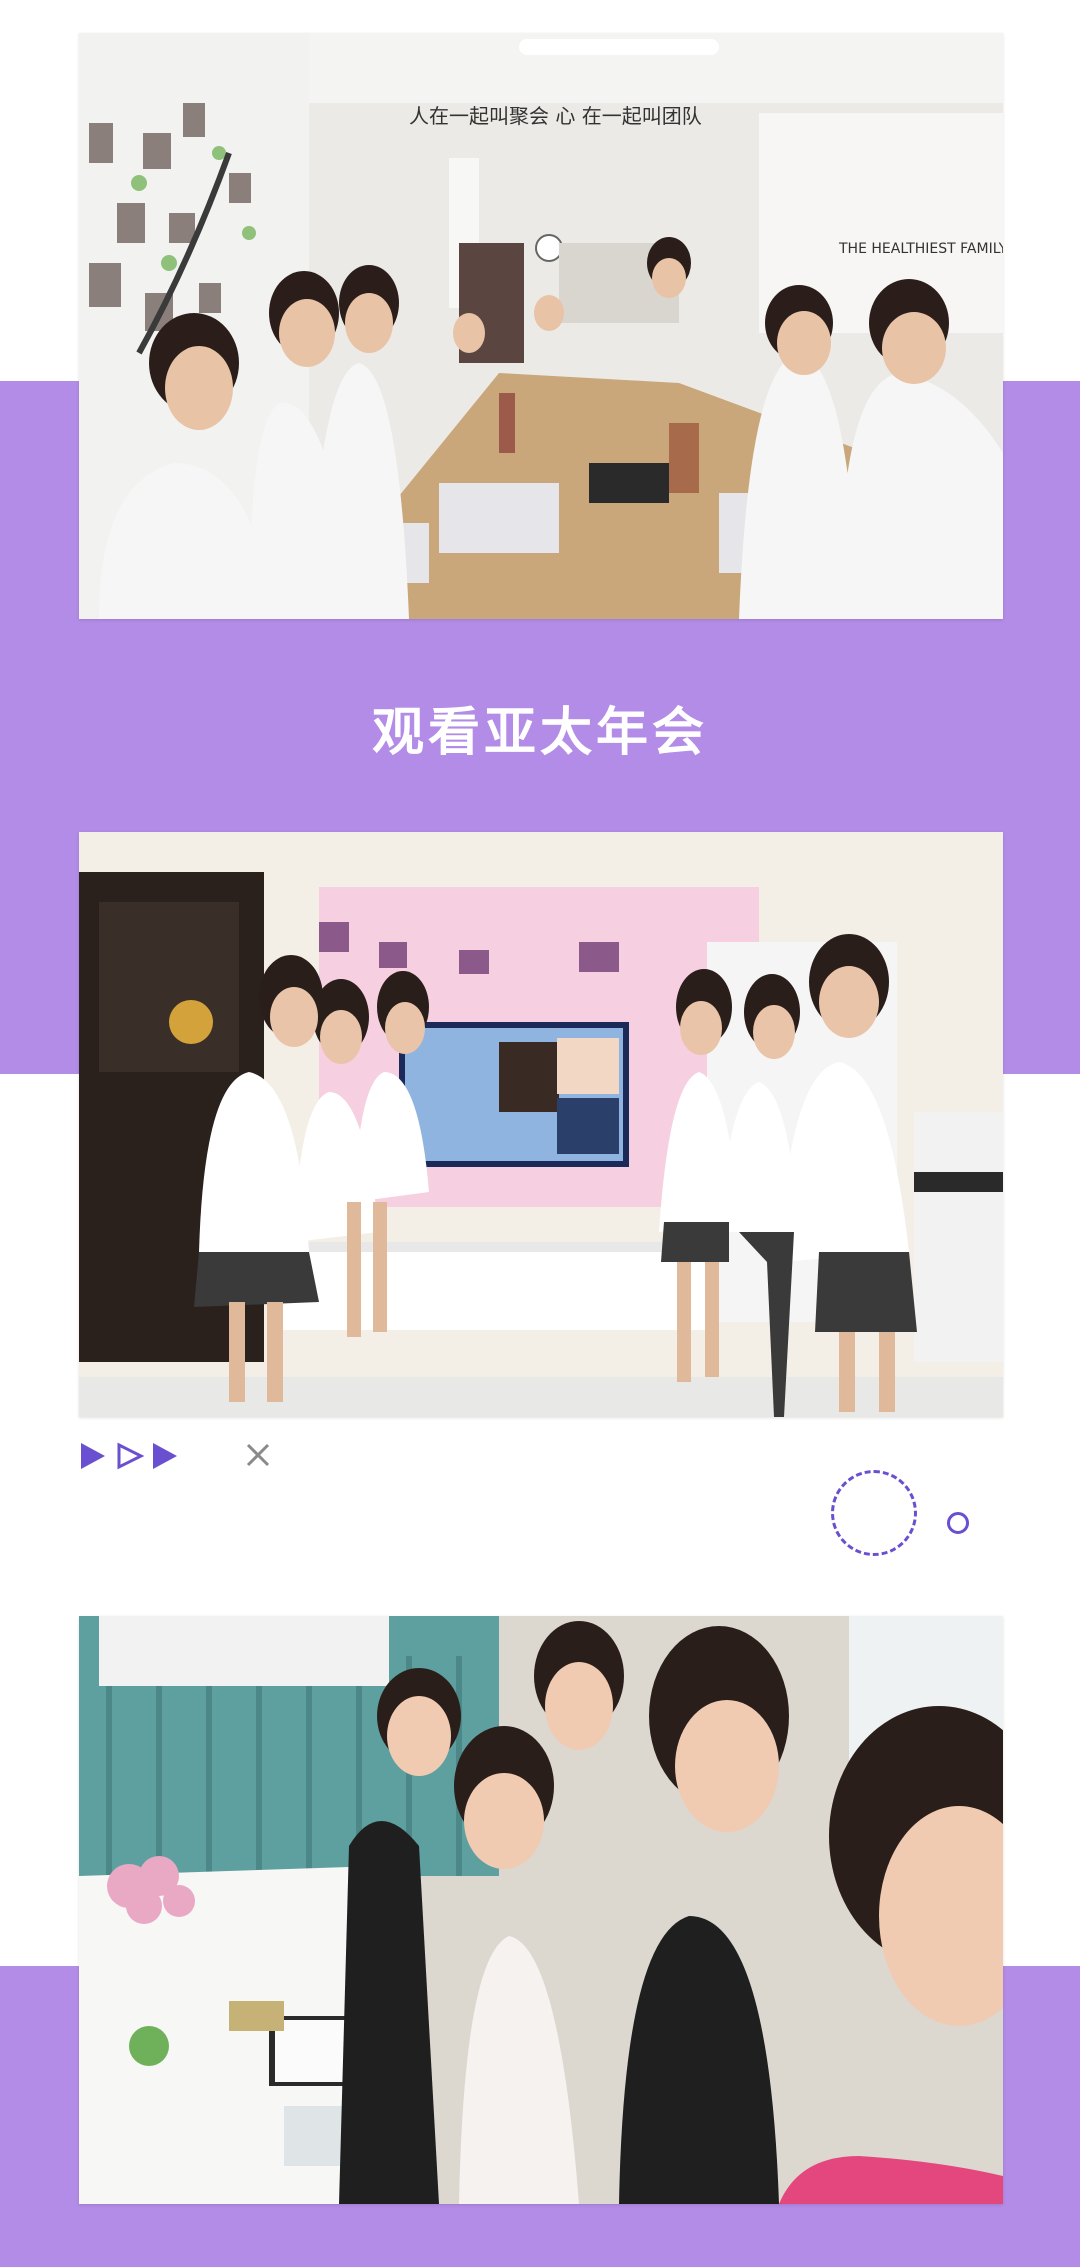  What do you see at coordinates (555, 116) in the screenshot?
I see `wall-banner: 人在一起叫聚会 心 在一起叫团队` at bounding box center [555, 116].